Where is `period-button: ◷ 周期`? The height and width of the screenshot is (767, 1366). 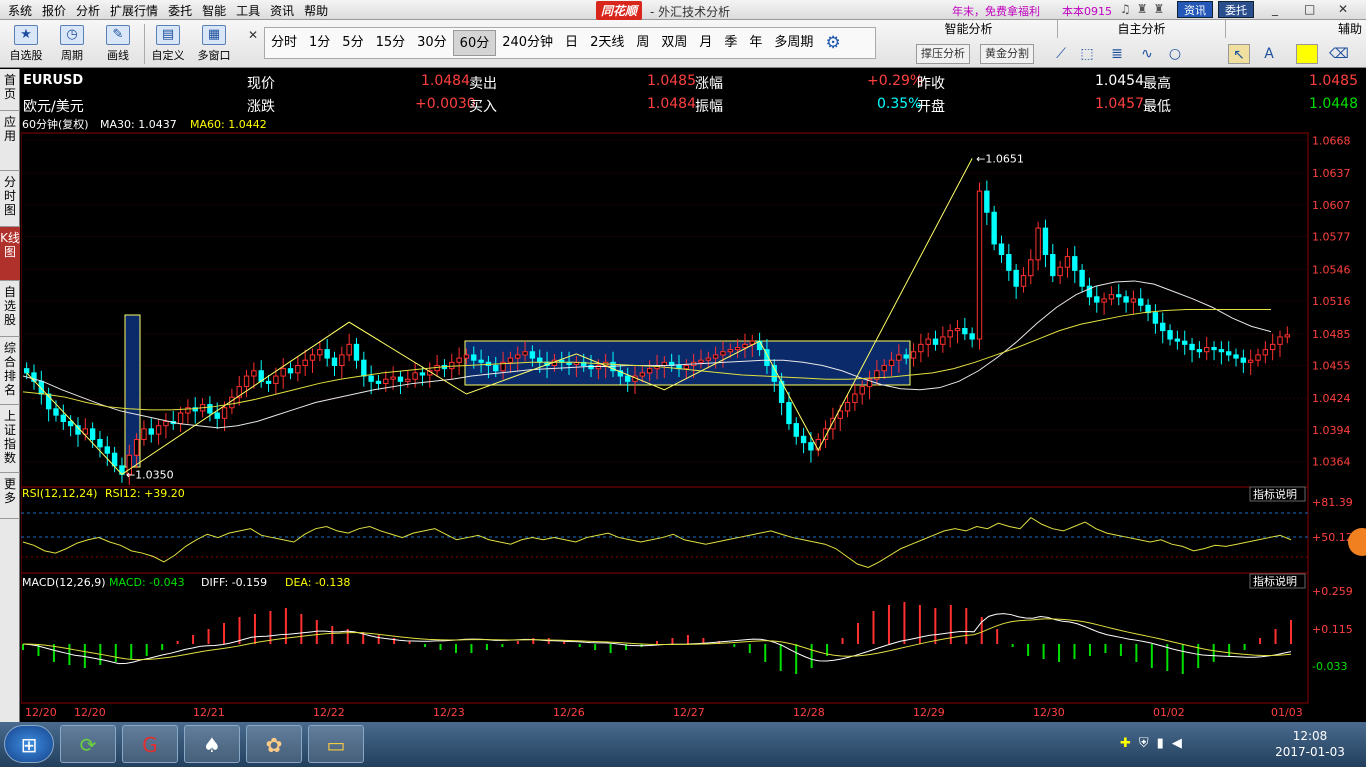 period-button: ◷ 周期 is located at coordinates (72, 44).